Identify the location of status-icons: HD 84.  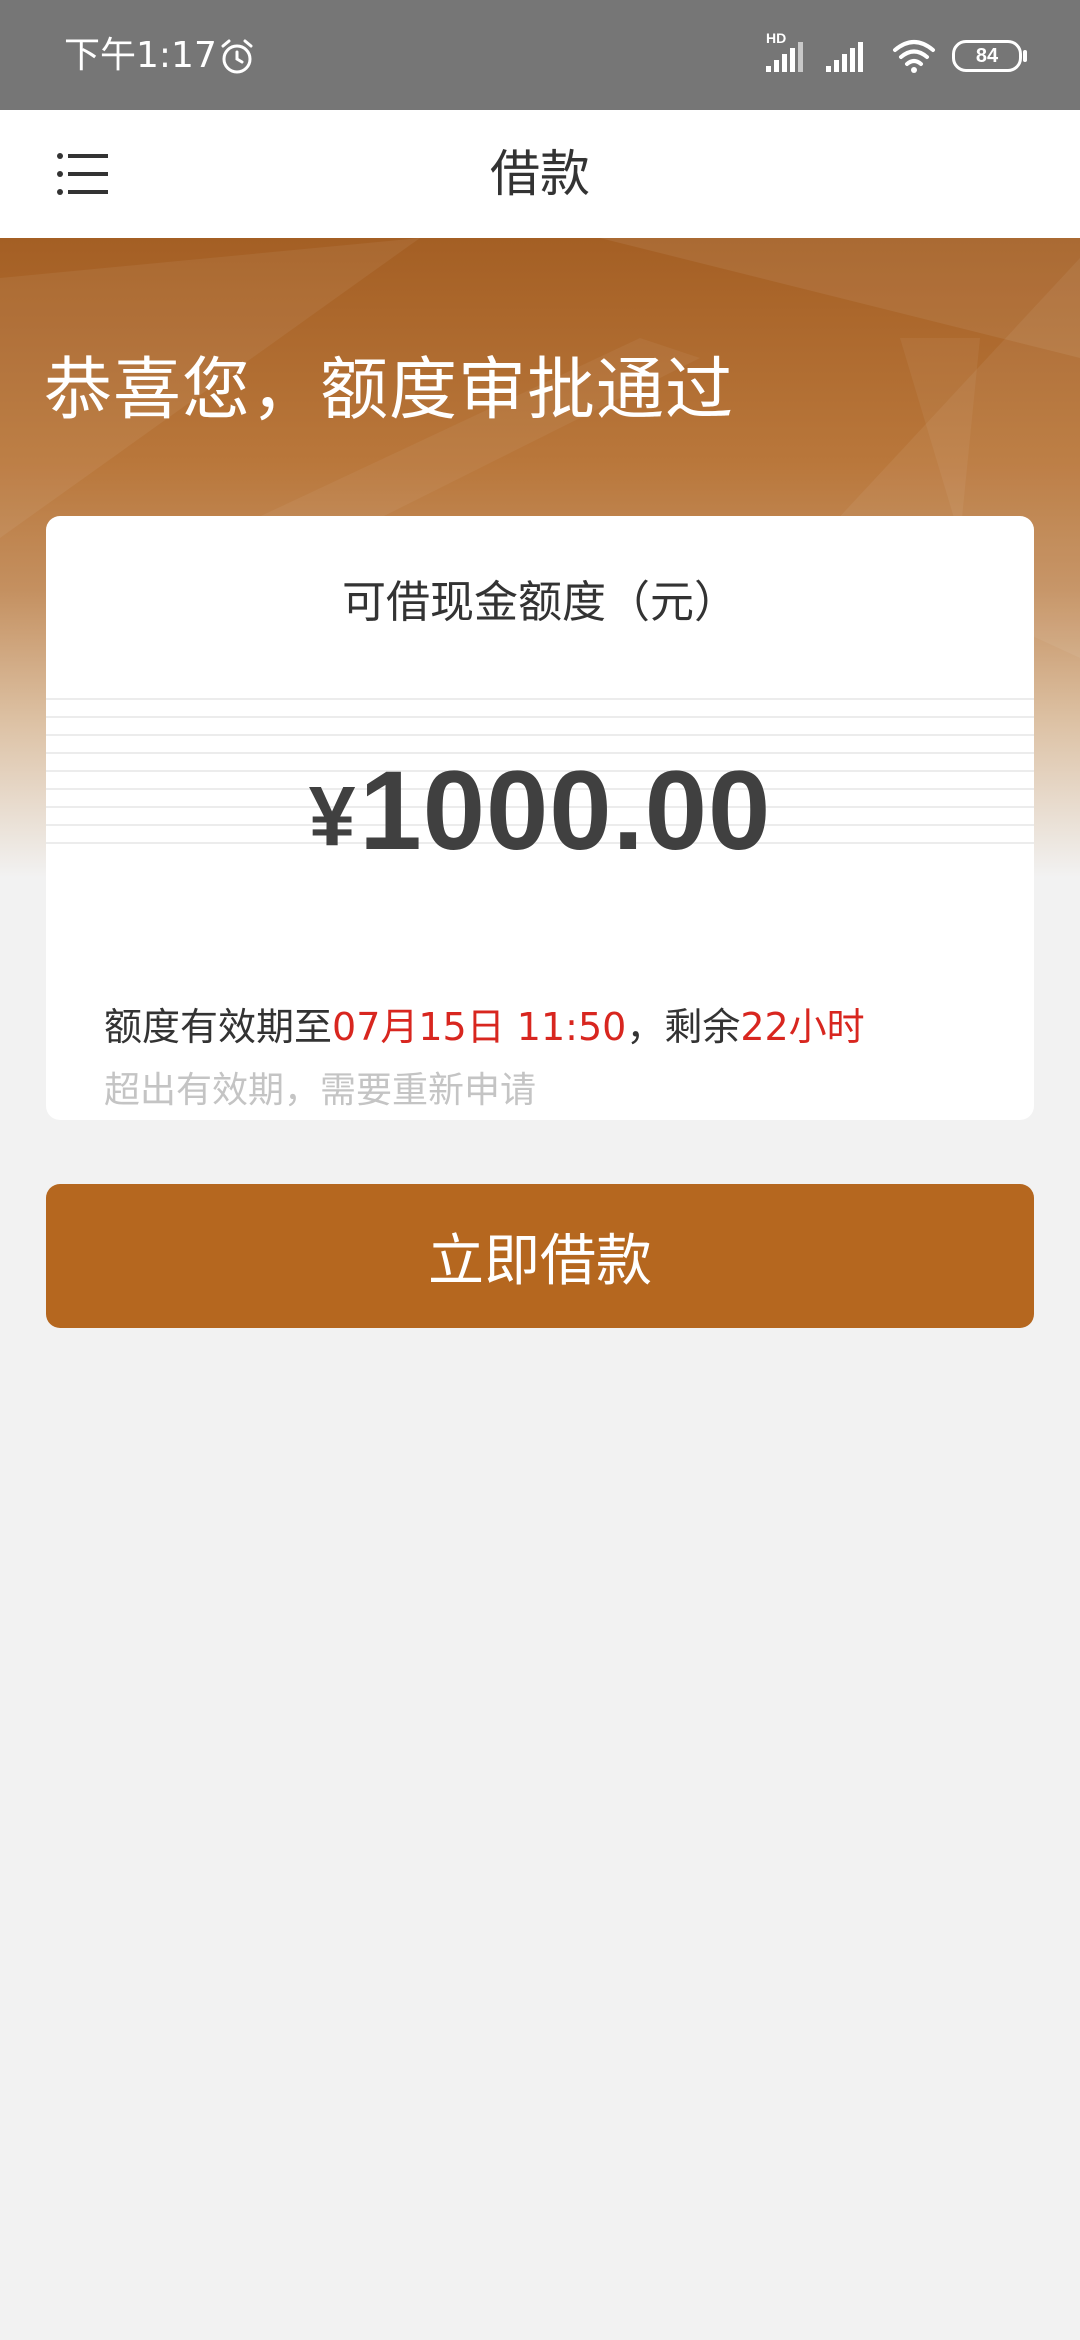
(895, 53).